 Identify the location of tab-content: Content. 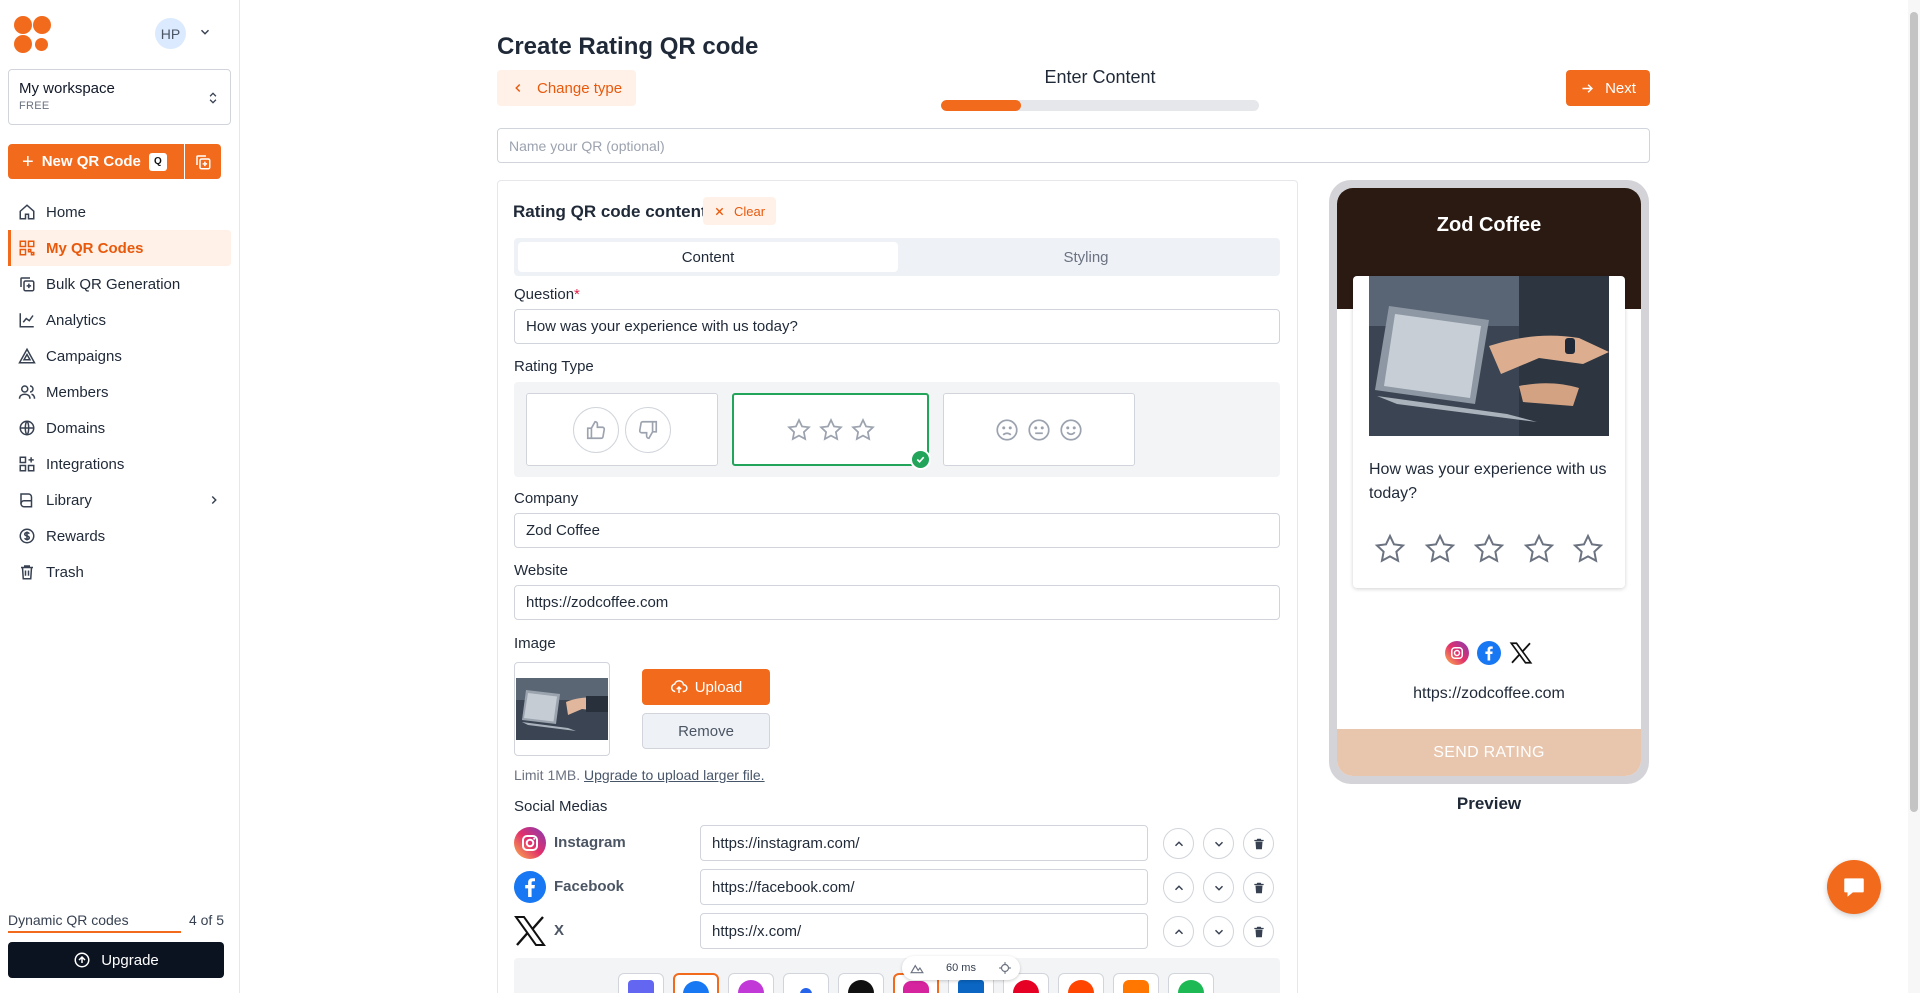
(708, 257).